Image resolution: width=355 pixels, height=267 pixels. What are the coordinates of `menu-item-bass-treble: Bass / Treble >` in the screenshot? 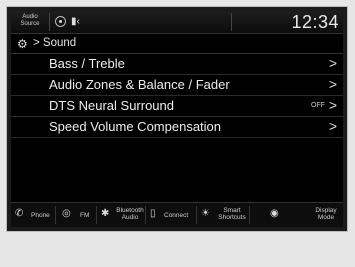 It's located at (177, 64).